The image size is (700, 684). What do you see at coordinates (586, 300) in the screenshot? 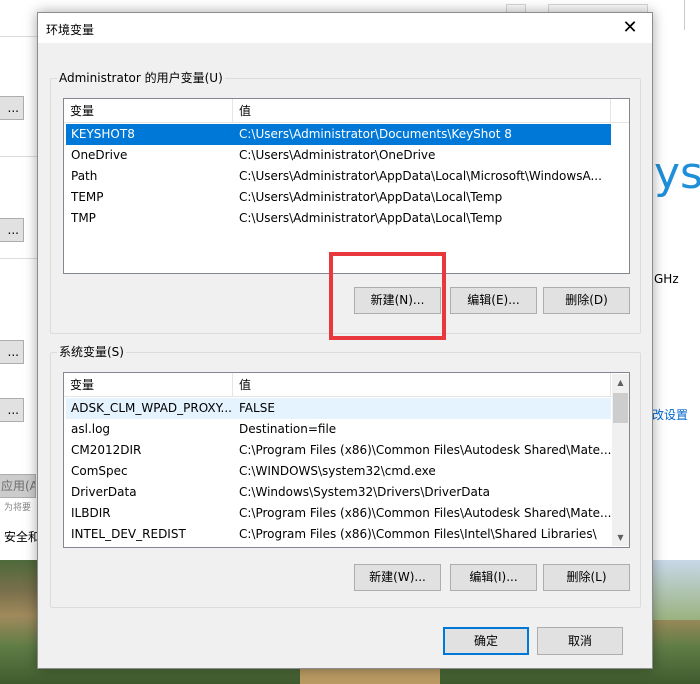
I see `user-delete-button: 删除(D)` at bounding box center [586, 300].